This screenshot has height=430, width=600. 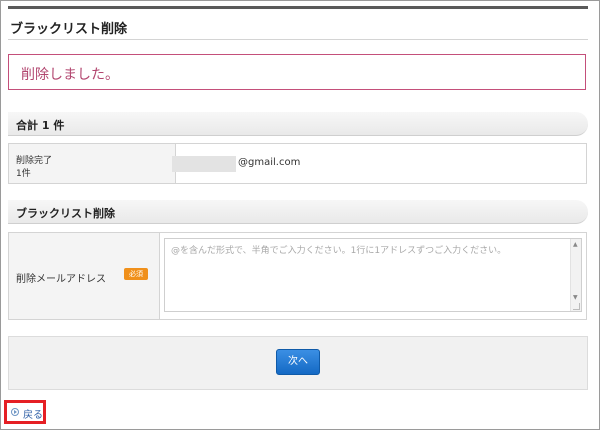 I want to click on delete-email-label: 削除メールアドレス, so click(x=61, y=279).